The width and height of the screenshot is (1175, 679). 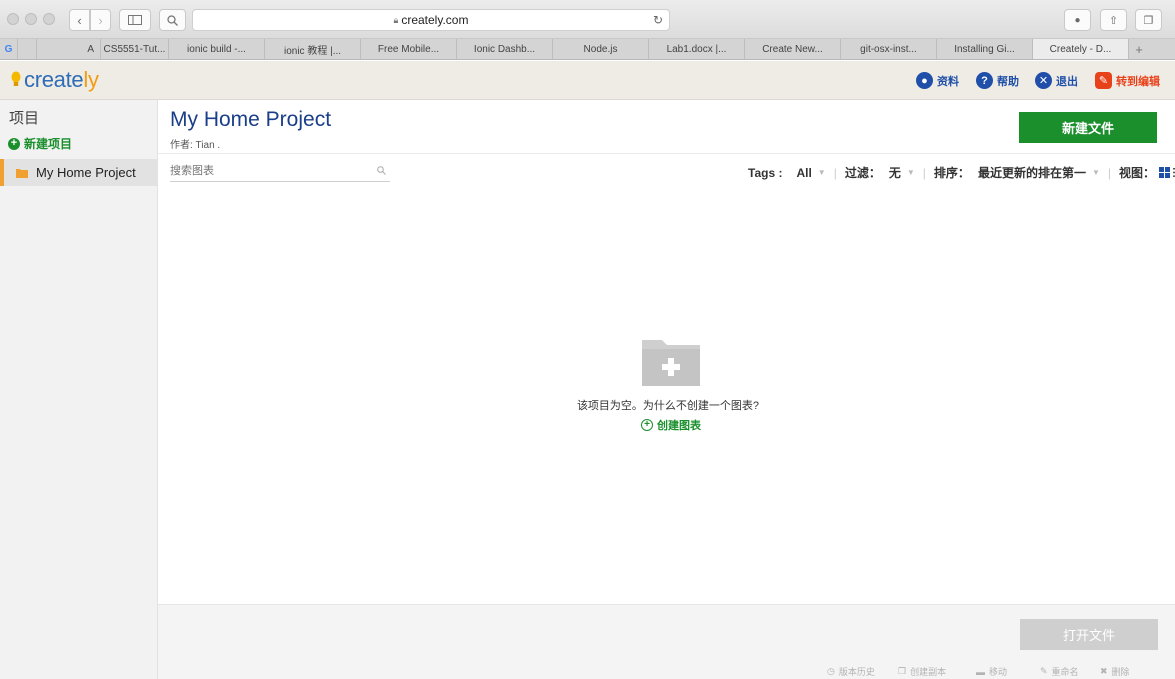 What do you see at coordinates (79, 389) in the screenshot?
I see `project-sidebar: 项目 + 新建项目 My Home Project` at bounding box center [79, 389].